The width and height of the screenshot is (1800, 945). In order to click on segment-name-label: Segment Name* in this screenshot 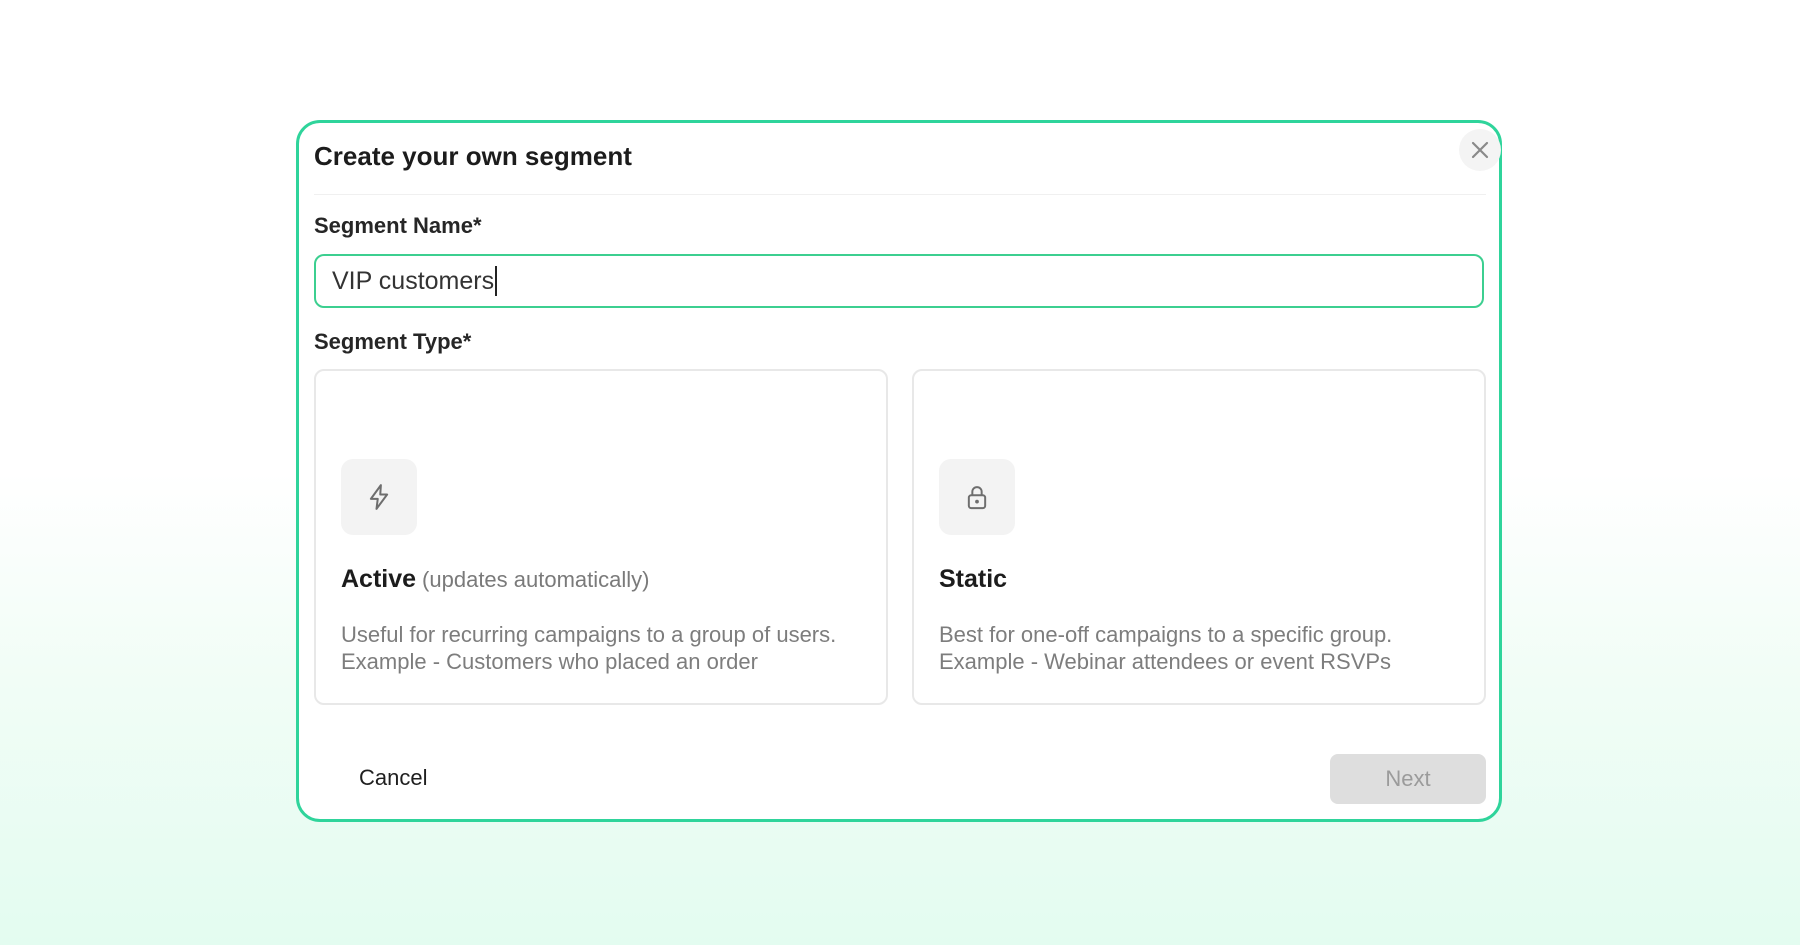, I will do `click(398, 225)`.